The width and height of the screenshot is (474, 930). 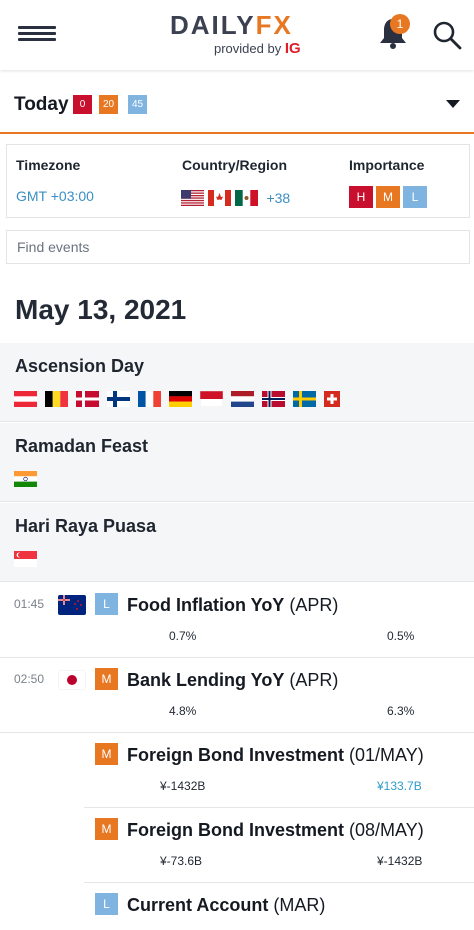 I want to click on country-filter: +38, so click(x=236, y=197).